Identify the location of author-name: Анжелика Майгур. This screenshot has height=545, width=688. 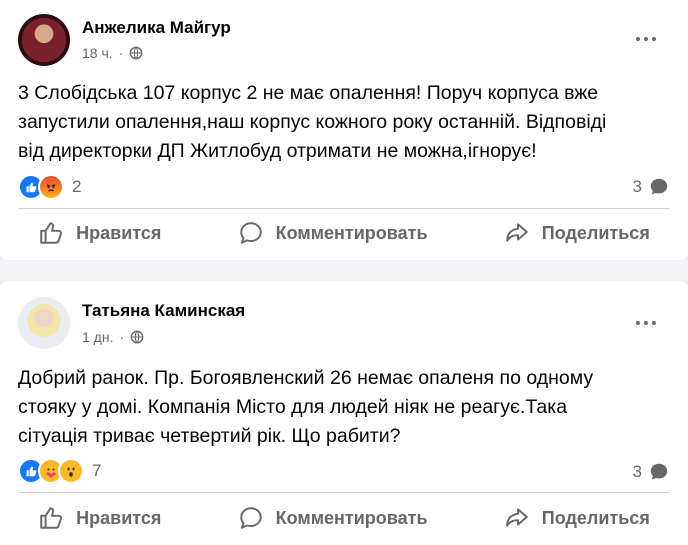
(156, 28).